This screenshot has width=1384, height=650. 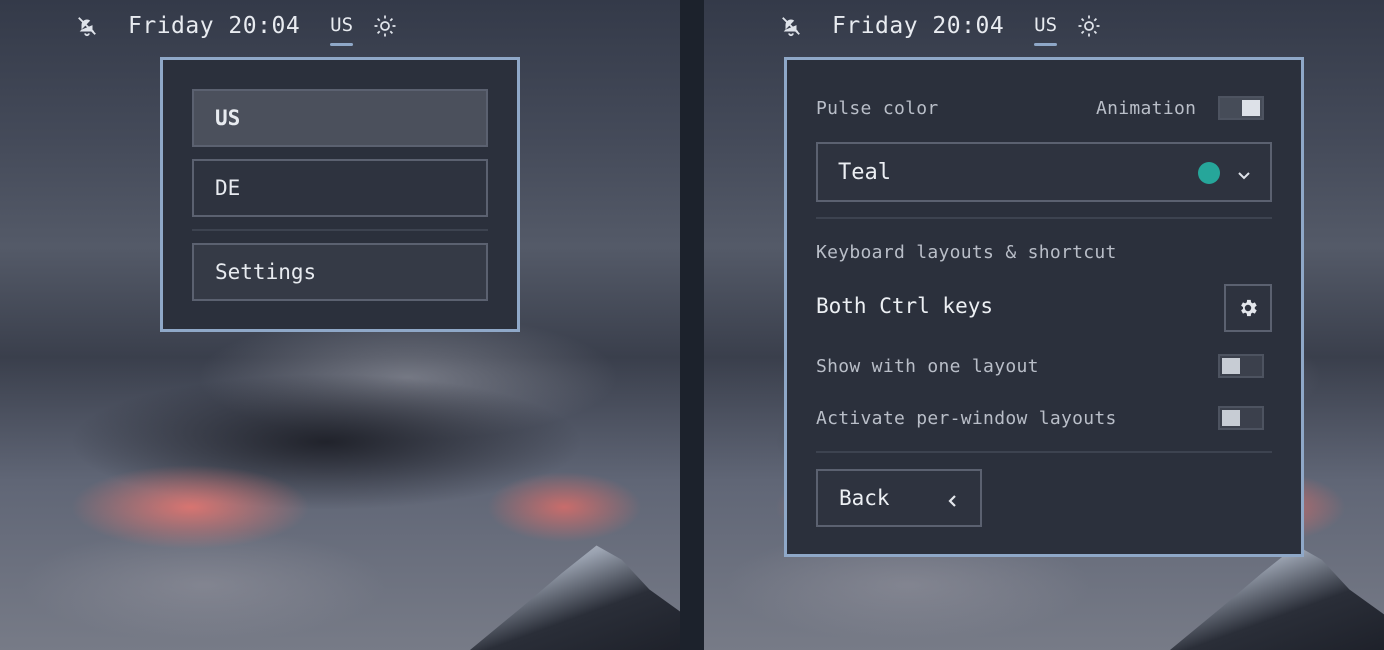 I want to click on pulse-color-label: Pulse color, so click(x=877, y=108).